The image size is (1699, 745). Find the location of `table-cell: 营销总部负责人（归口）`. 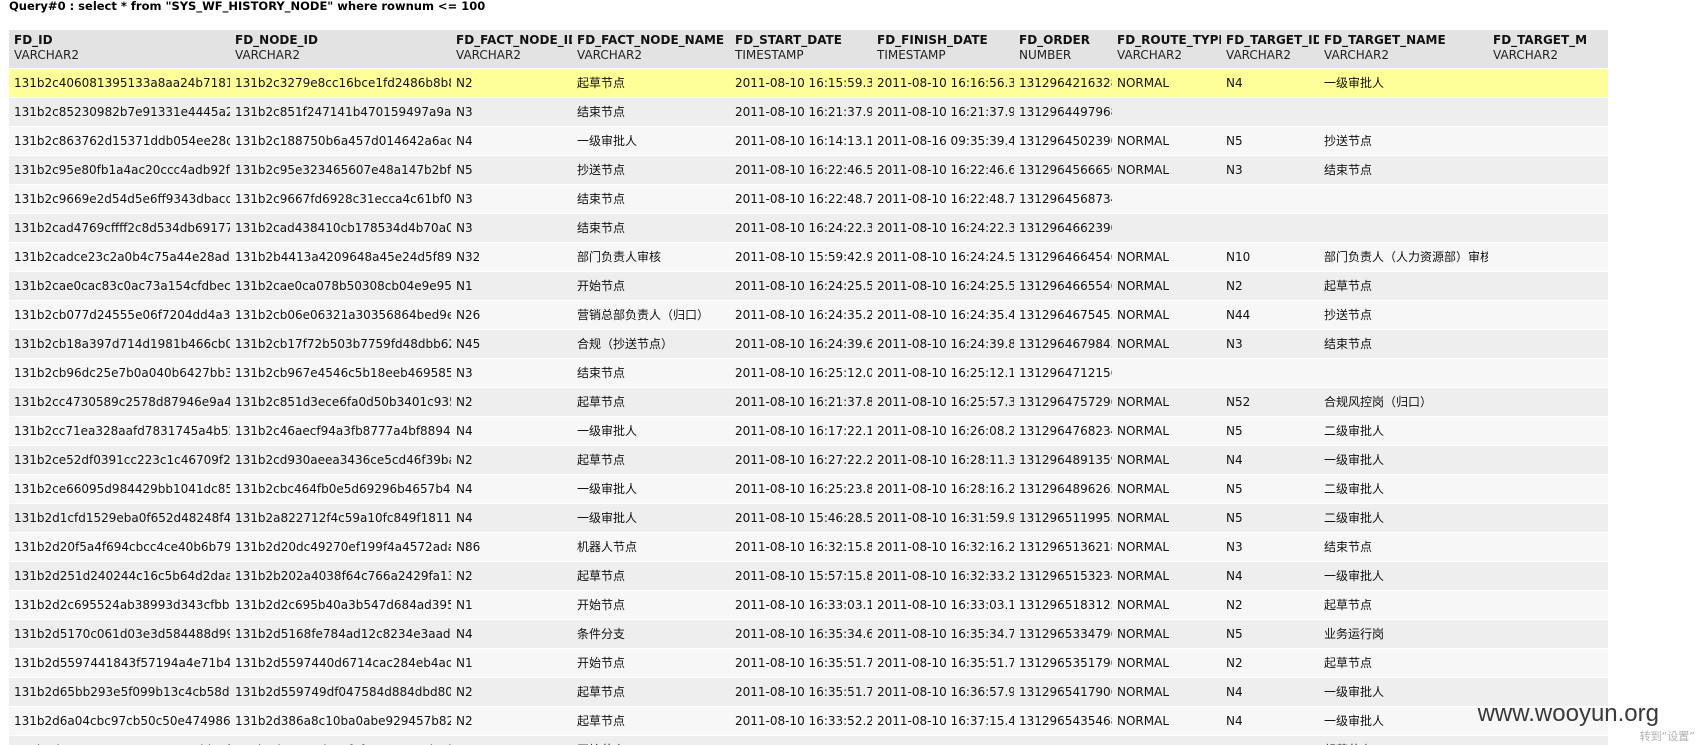

table-cell: 营销总部负责人（归口） is located at coordinates (651, 315).